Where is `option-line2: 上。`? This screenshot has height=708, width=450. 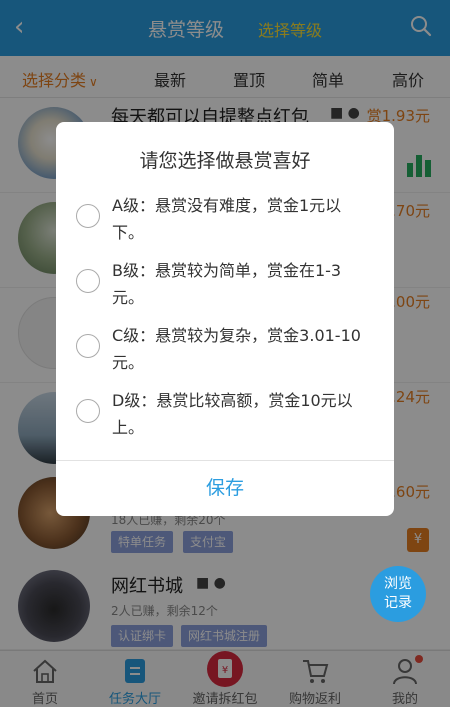
option-line2: 上。 is located at coordinates (128, 427).